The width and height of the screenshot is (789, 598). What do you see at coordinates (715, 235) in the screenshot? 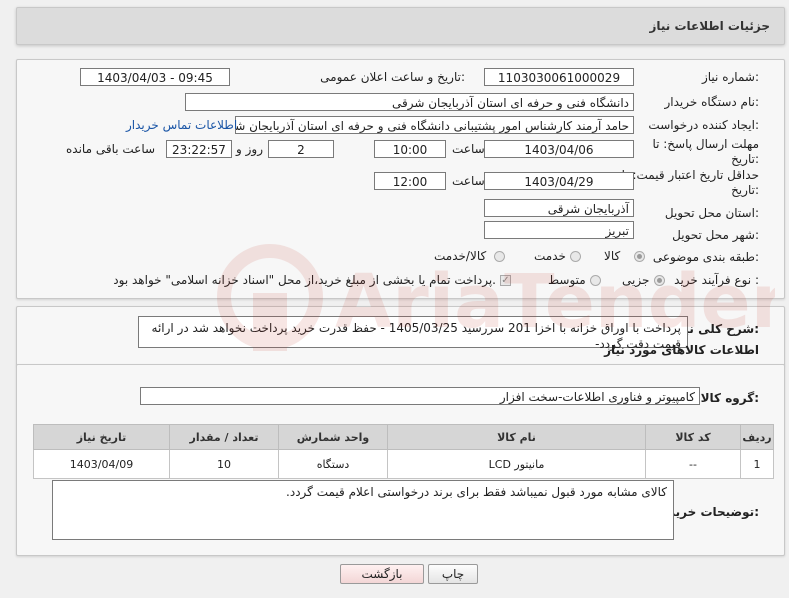
I see `city-label: شهر محل تحویل:` at bounding box center [715, 235].